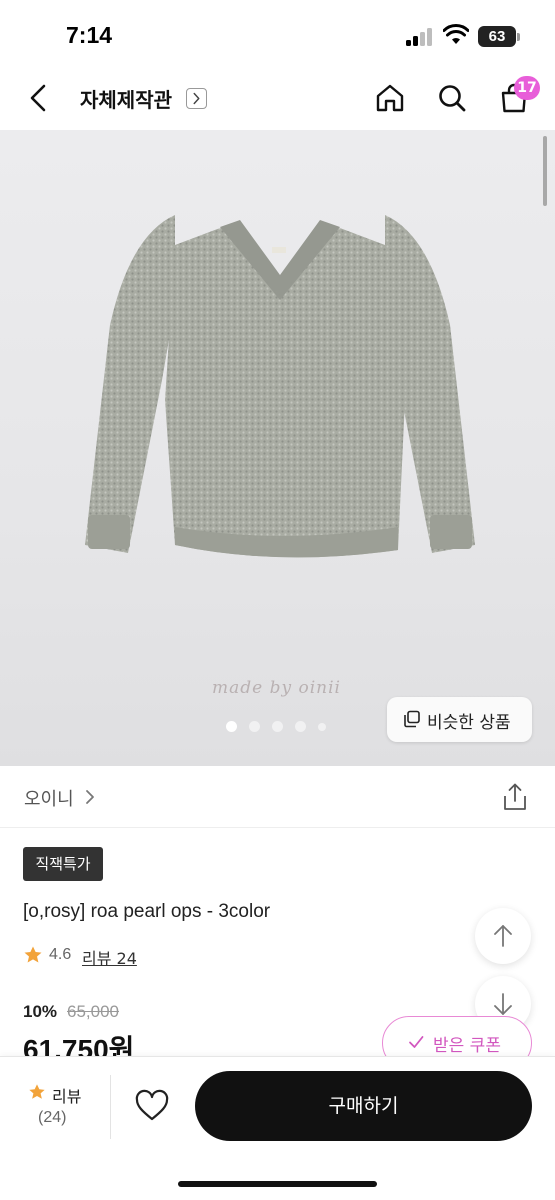 Image resolution: width=555 pixels, height=1200 pixels. Describe the element at coordinates (49, 798) in the screenshot. I see `brand-link: 오이니` at that location.